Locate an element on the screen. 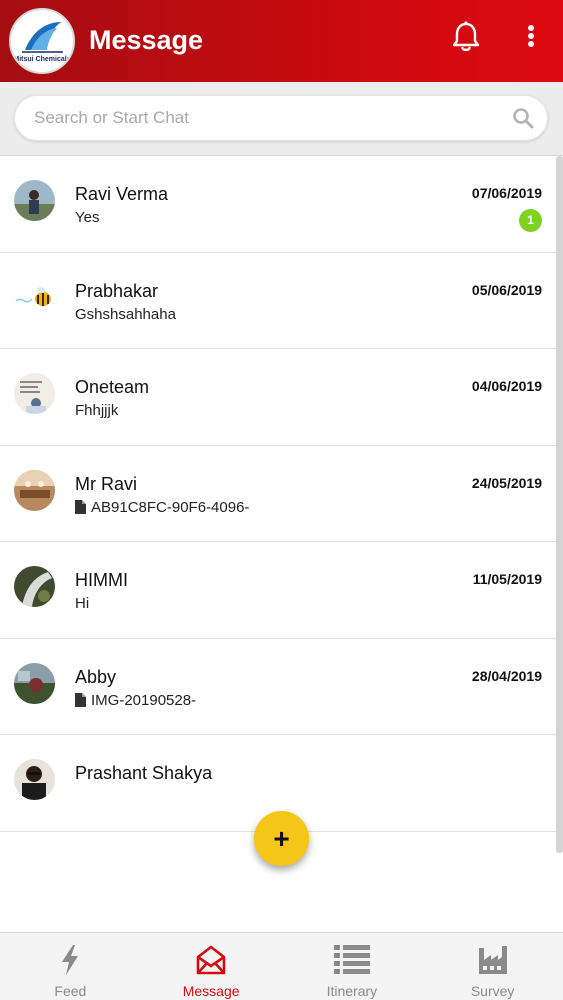 This screenshot has height=1000, width=563. tab-label: Message is located at coordinates (211, 991).